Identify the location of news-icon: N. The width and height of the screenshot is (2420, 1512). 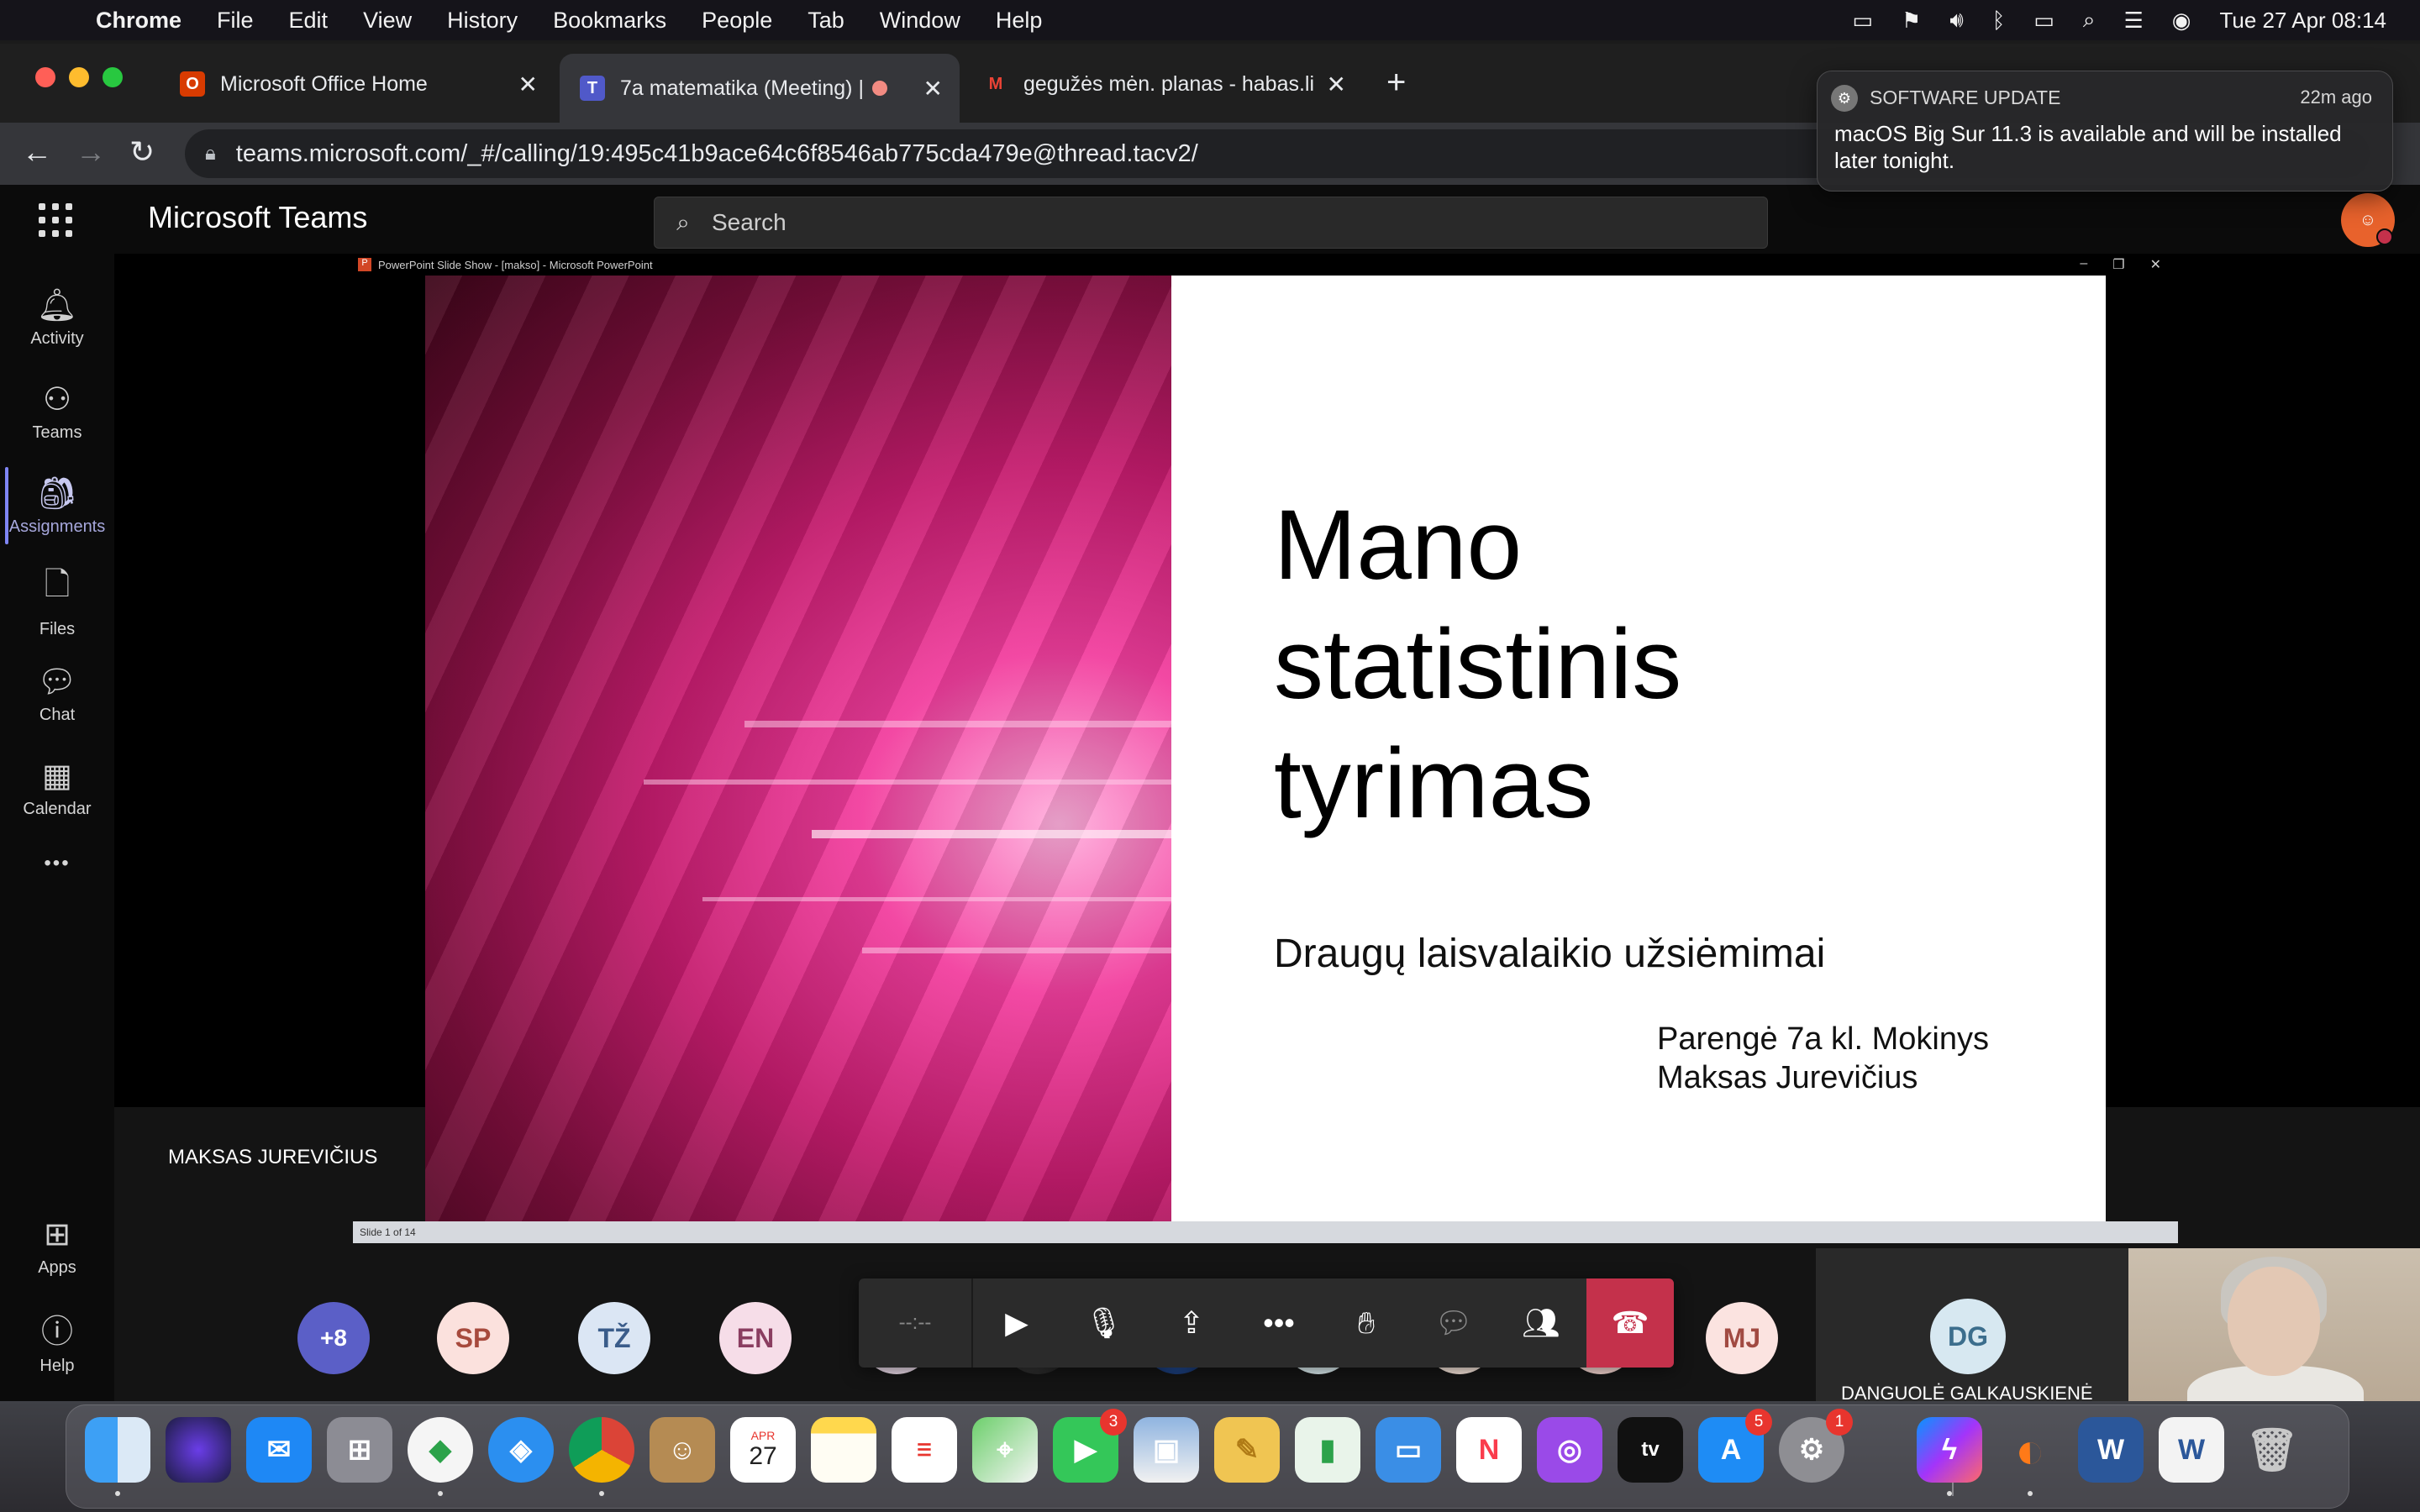
(1489, 1450).